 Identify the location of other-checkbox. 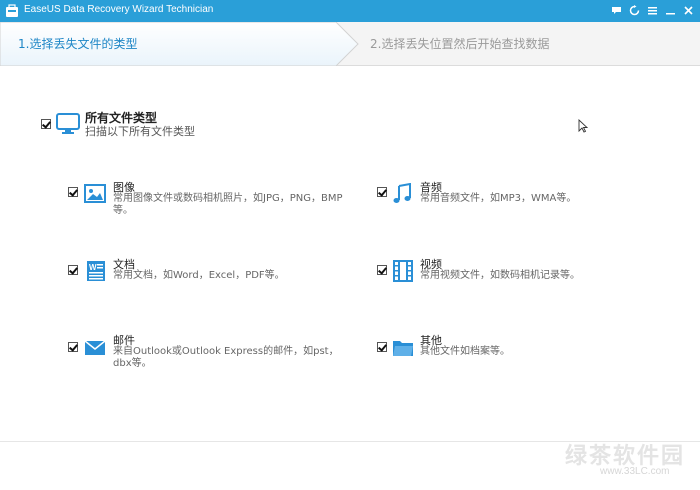
(382, 347).